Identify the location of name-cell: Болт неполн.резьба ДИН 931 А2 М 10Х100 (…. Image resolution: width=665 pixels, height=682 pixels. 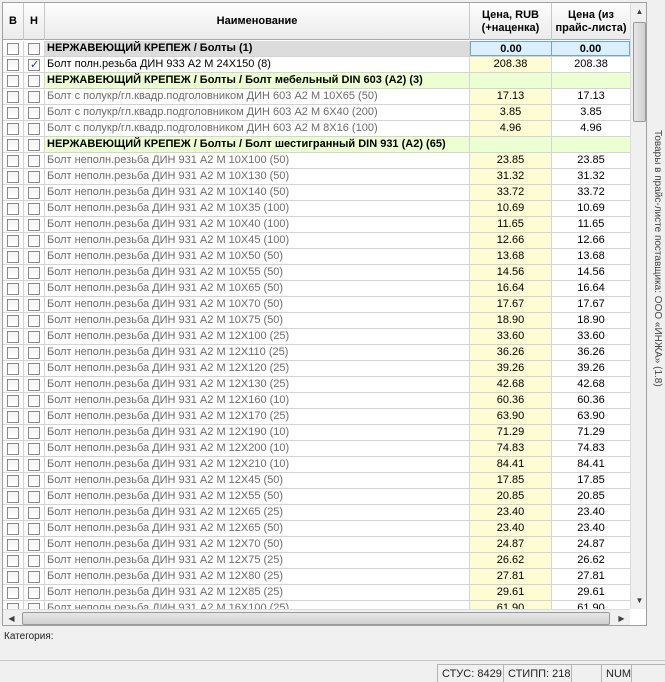
(257, 160).